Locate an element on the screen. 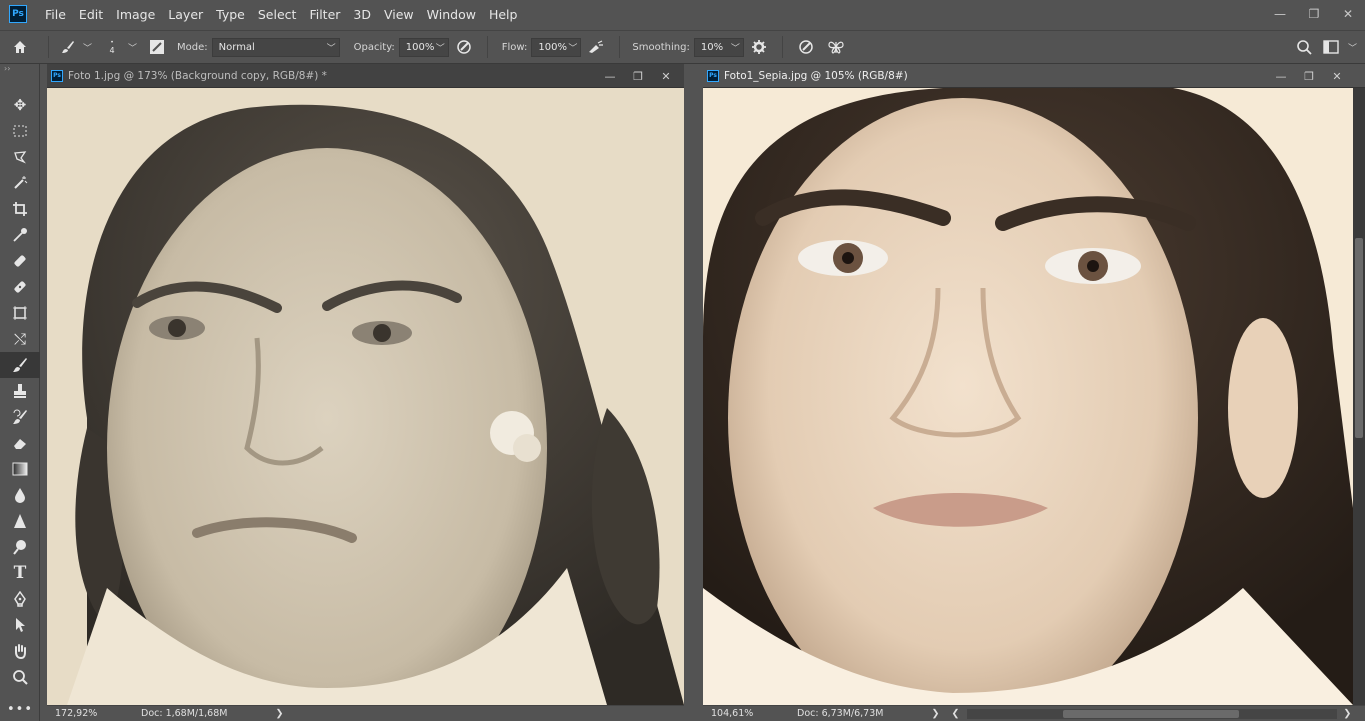 The image size is (1365, 721). clone-stamp-tool-icon is located at coordinates (20, 391).